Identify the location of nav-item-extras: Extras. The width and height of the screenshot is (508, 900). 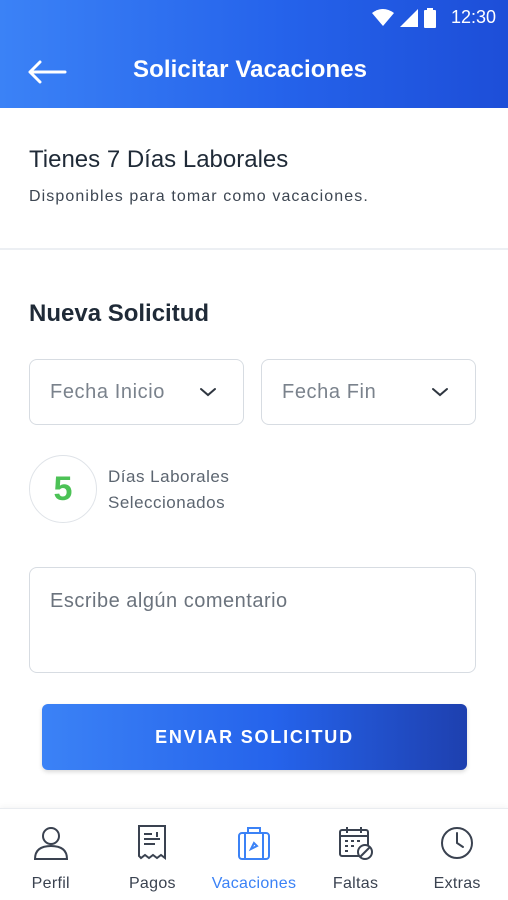
(457, 854).